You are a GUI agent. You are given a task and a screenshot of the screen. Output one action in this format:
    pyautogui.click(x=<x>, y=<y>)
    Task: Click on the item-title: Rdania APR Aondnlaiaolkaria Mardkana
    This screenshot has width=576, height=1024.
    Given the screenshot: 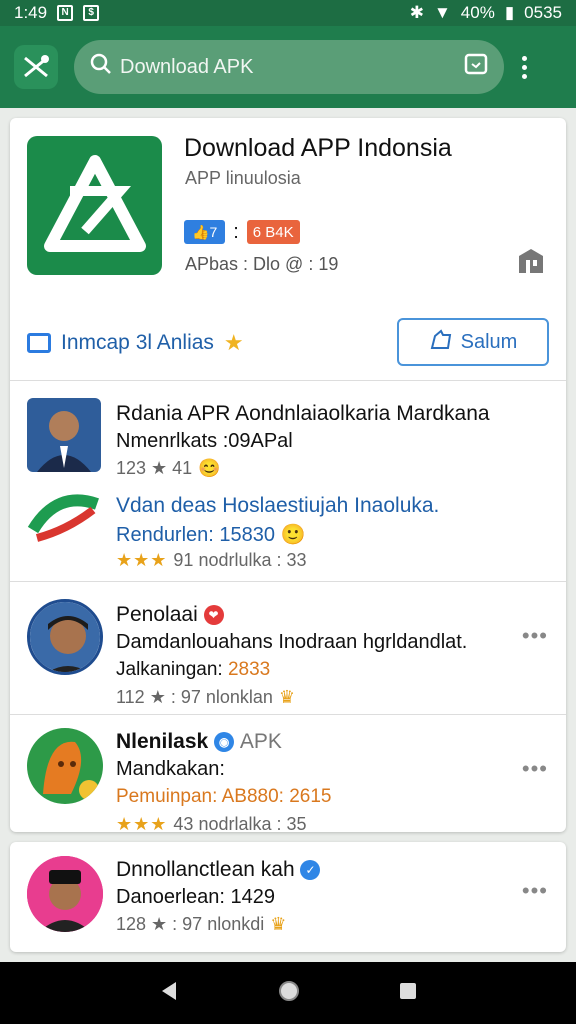 What is the action you would take?
    pyautogui.click(x=303, y=413)
    